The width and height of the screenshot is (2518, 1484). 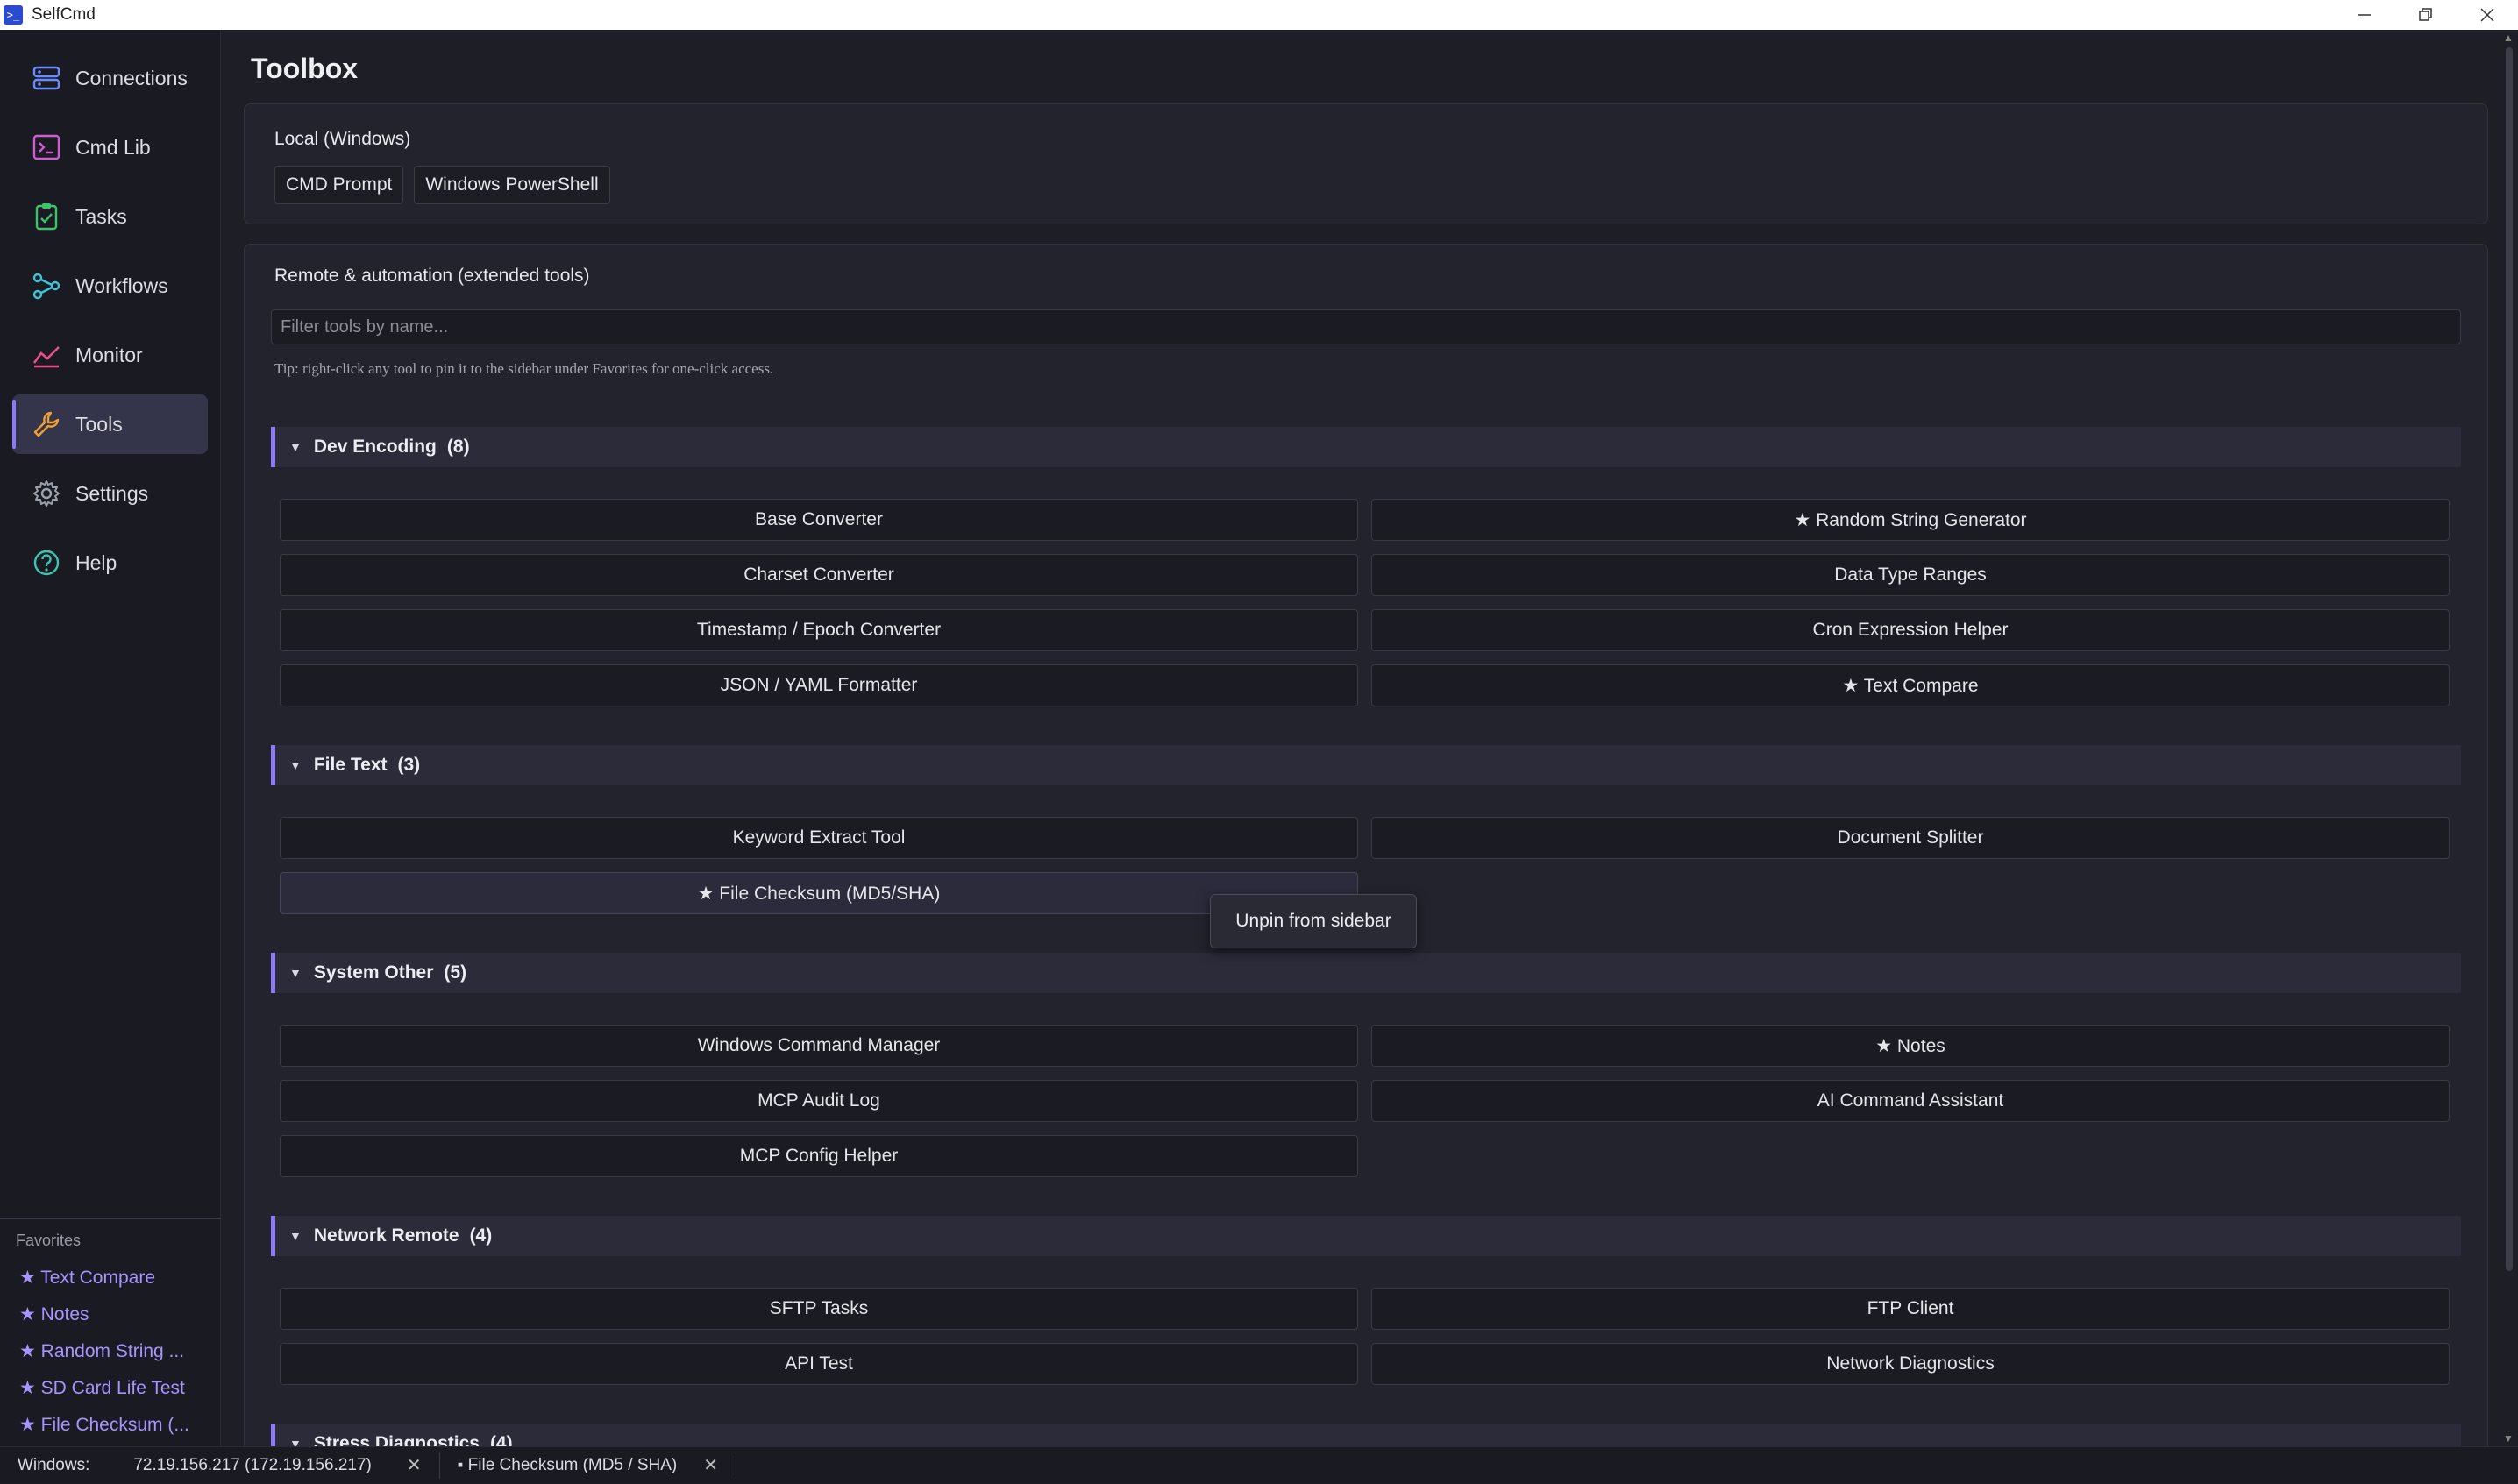 What do you see at coordinates (121, 285) in the screenshot?
I see `sidebar-item-label: Workflows` at bounding box center [121, 285].